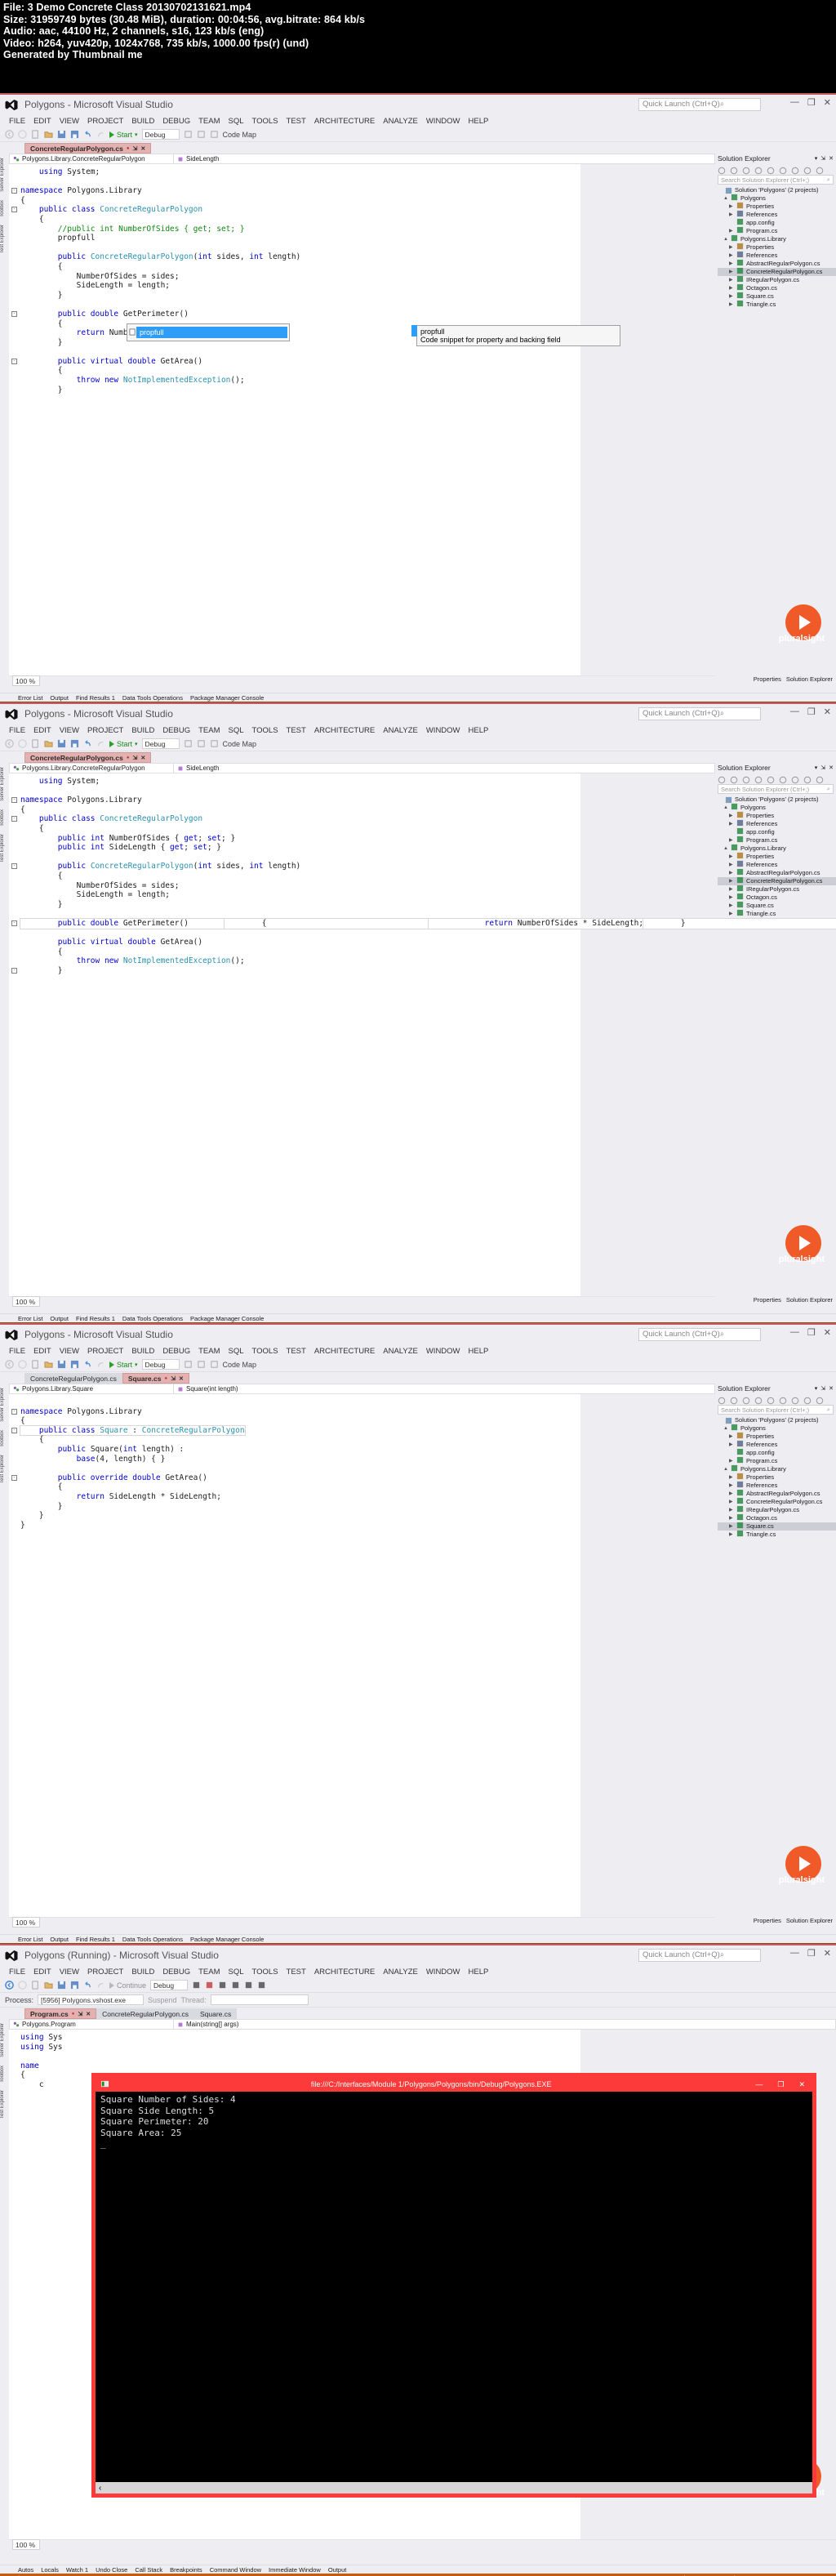  I want to click on navbar-member-dropdown: SideLength, so click(198, 768).